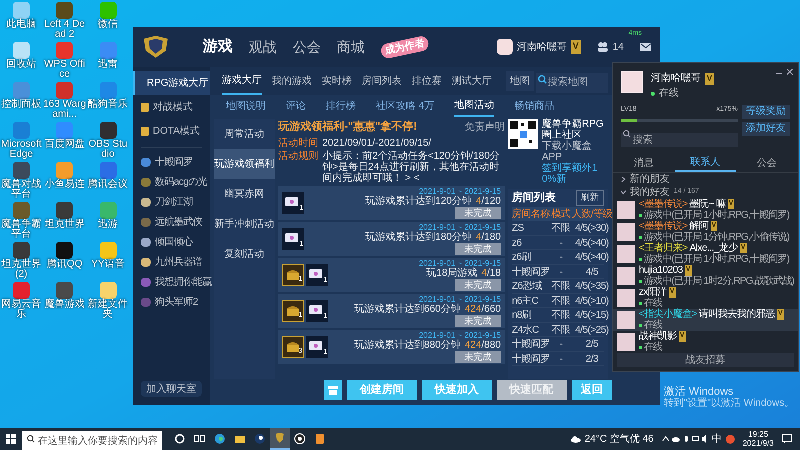 The width and height of the screenshot is (800, 450). I want to click on subnav-tab: 游戏大厅, so click(242, 81).